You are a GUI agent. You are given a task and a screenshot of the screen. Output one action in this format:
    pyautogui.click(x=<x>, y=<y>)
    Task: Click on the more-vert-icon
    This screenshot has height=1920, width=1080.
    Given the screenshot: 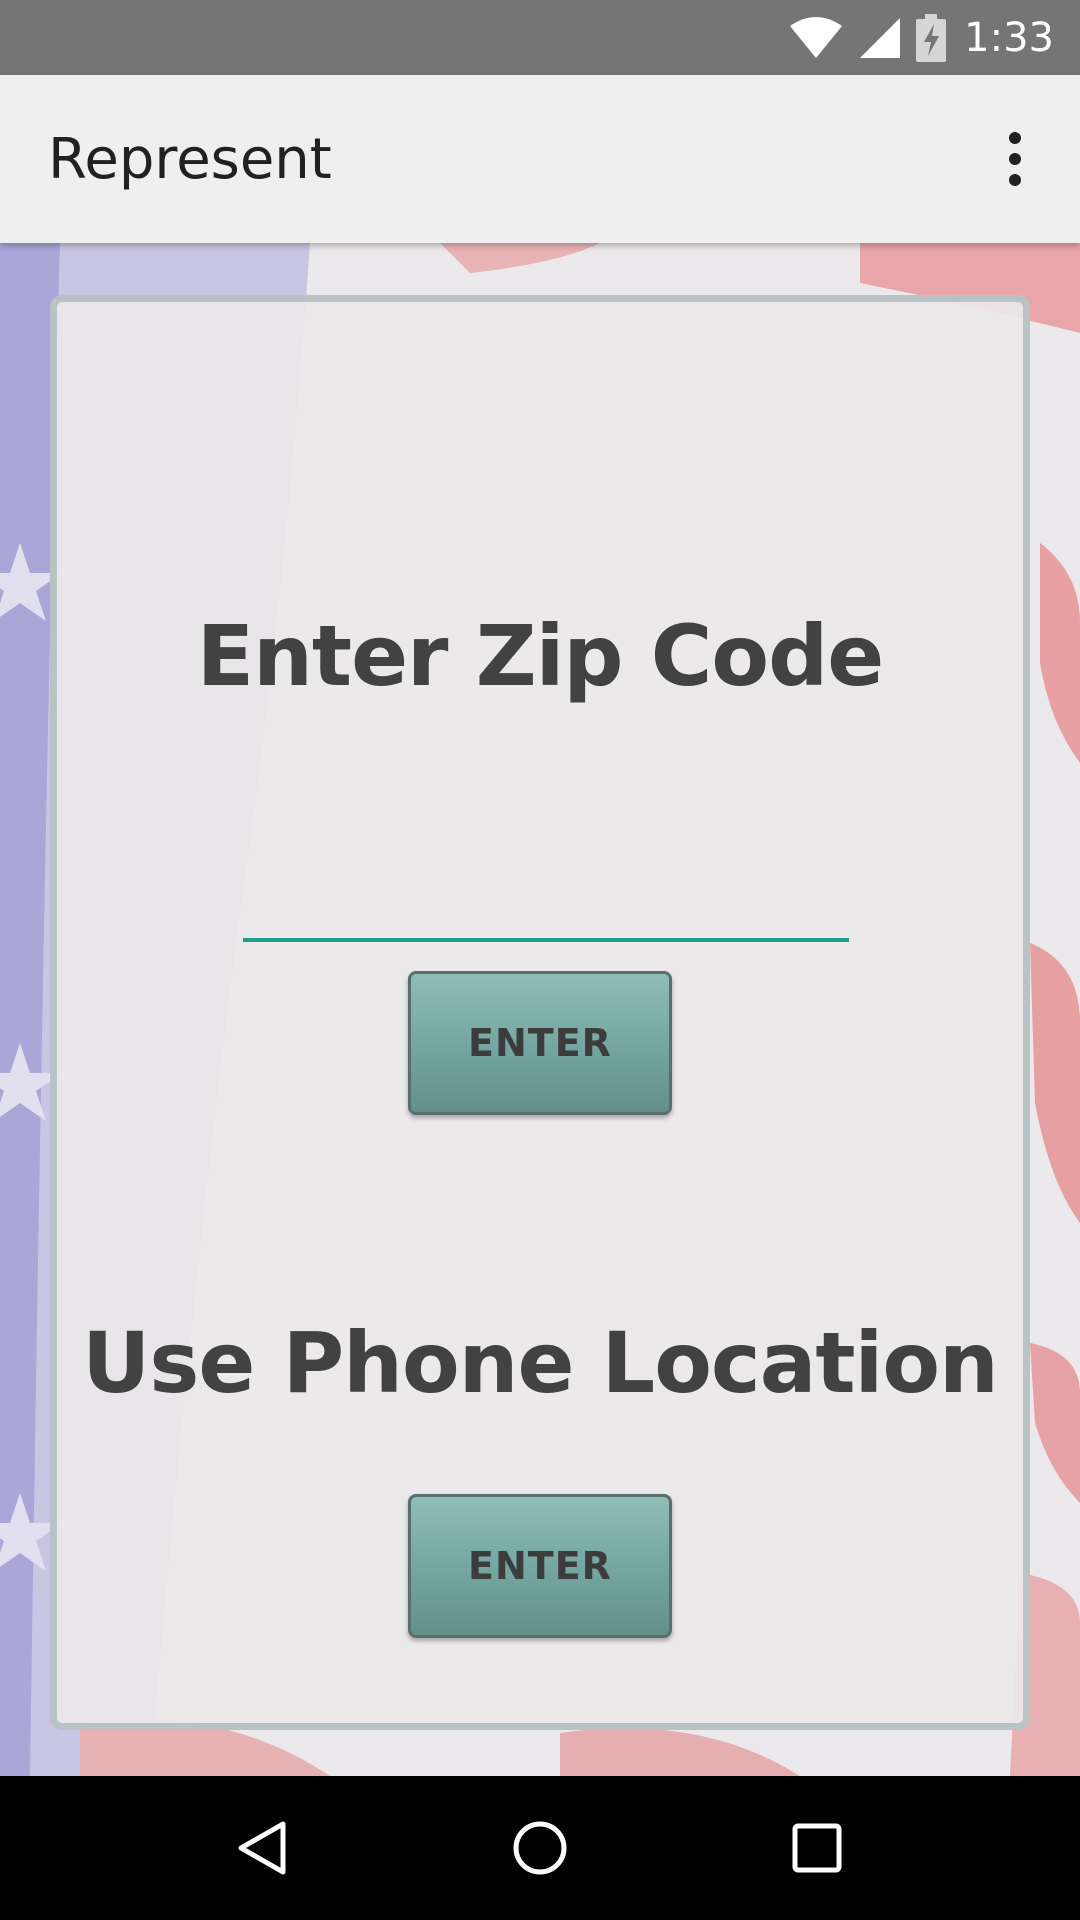 What is the action you would take?
    pyautogui.click(x=1015, y=159)
    